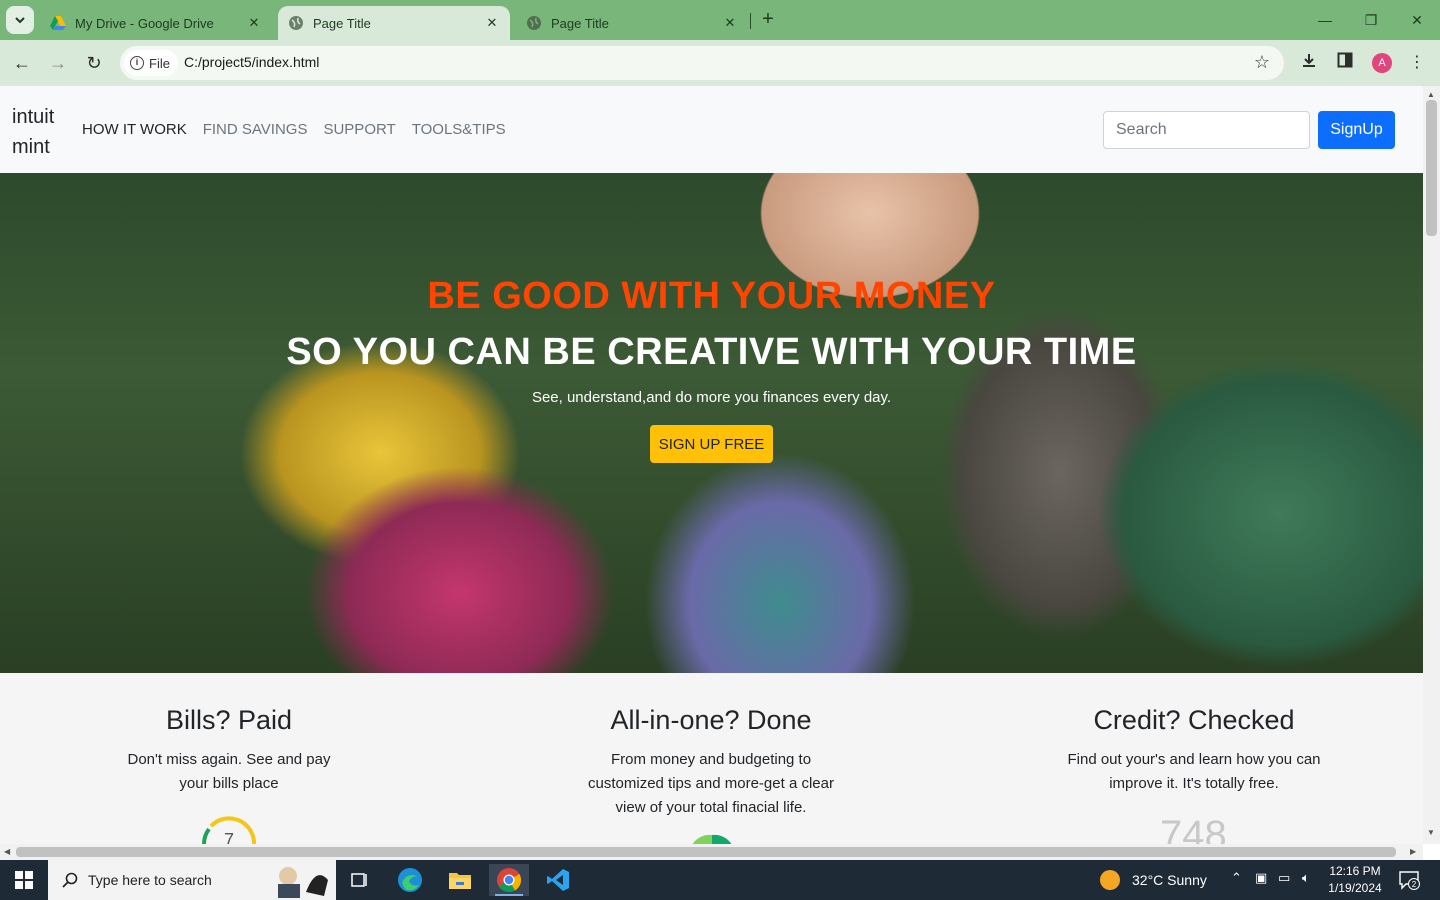 The height and width of the screenshot is (900, 1440). What do you see at coordinates (255, 129) in the screenshot?
I see `nav-find-savings: FIND SAVINGS` at bounding box center [255, 129].